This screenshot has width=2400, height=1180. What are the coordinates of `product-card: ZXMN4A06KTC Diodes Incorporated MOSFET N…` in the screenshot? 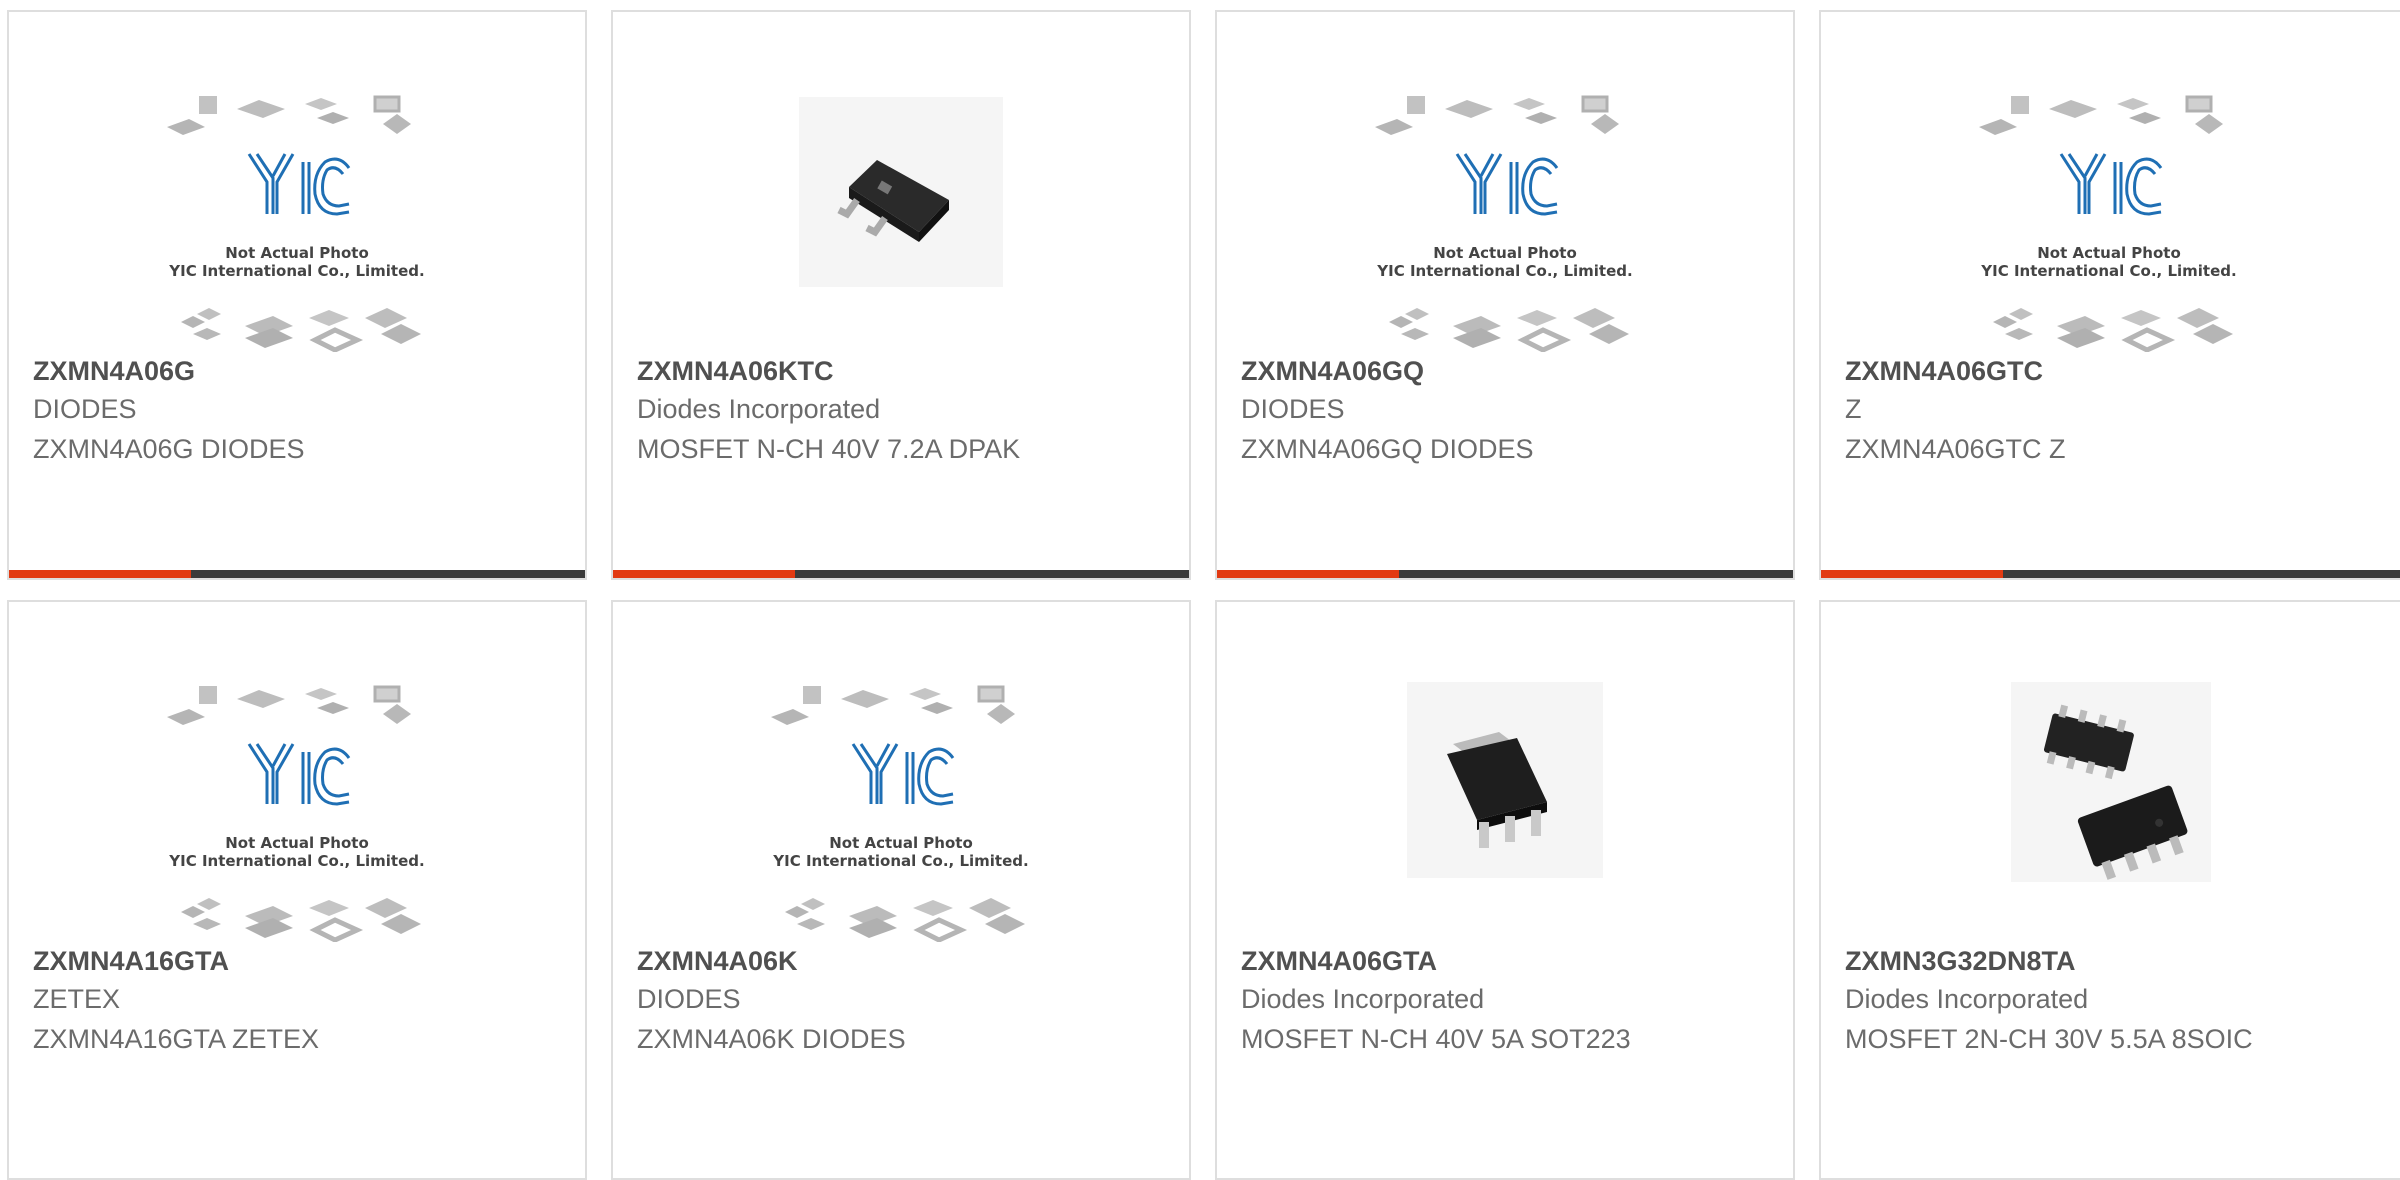 It's located at (901, 295).